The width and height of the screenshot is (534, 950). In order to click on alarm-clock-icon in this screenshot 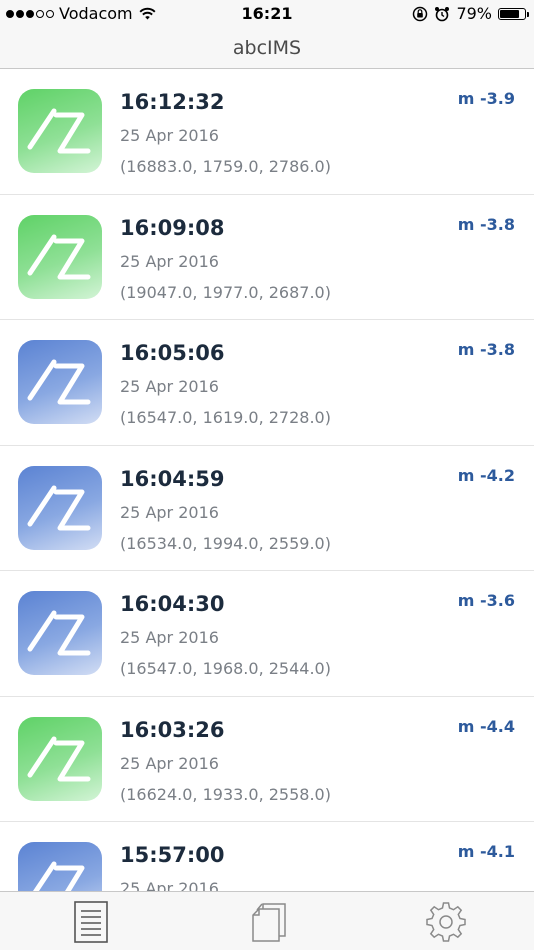, I will do `click(442, 13)`.